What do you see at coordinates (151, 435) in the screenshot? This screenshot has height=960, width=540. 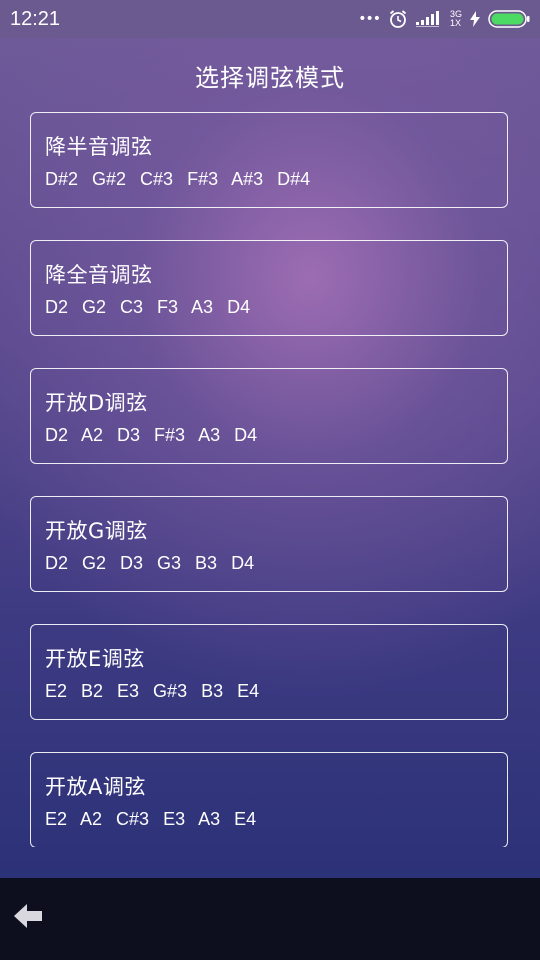 I see `tuning-notes: D2 A2 D3 F#3 A3 D4` at bounding box center [151, 435].